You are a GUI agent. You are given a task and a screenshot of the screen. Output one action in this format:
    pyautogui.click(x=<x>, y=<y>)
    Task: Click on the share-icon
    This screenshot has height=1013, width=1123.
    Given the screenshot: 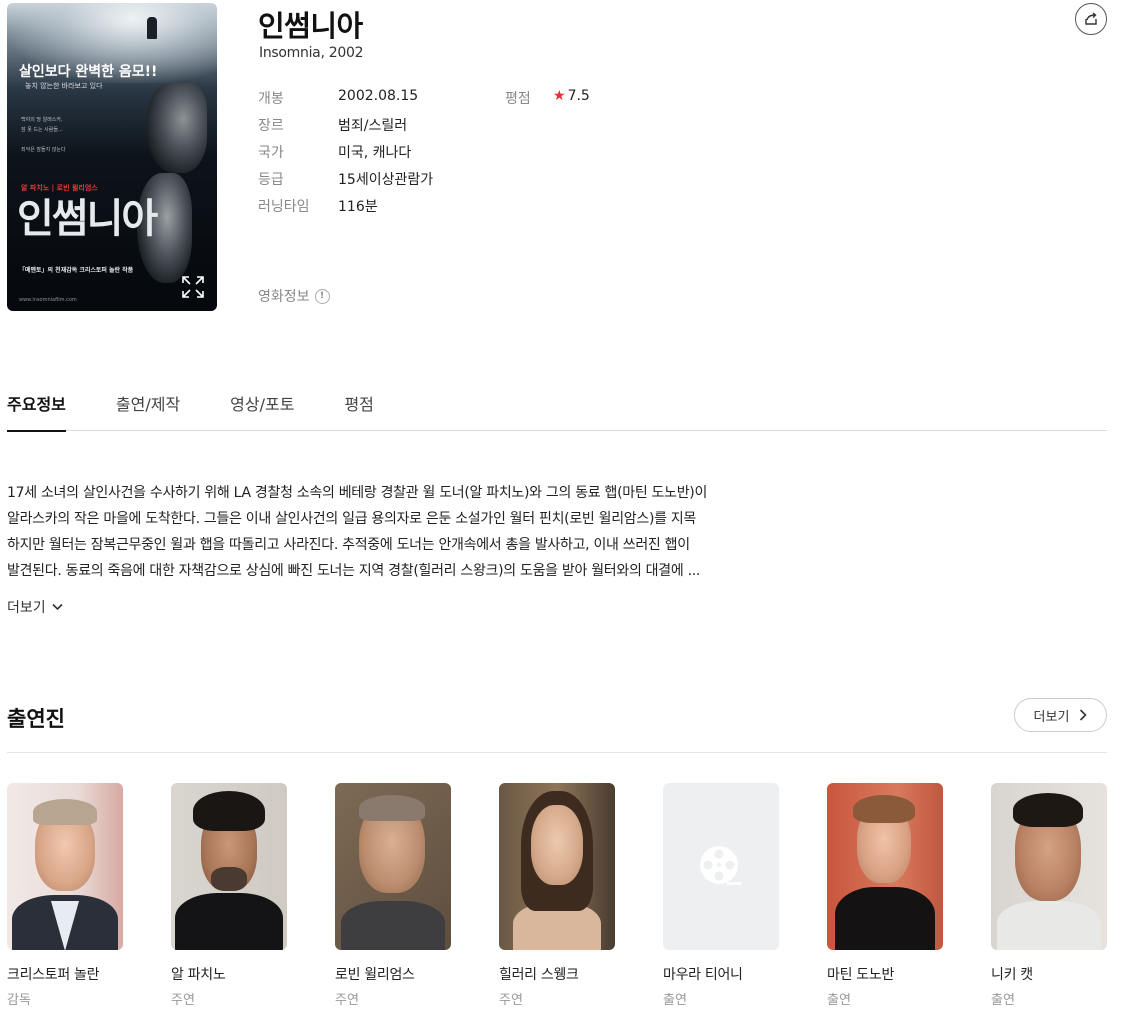 What is the action you would take?
    pyautogui.click(x=1091, y=18)
    